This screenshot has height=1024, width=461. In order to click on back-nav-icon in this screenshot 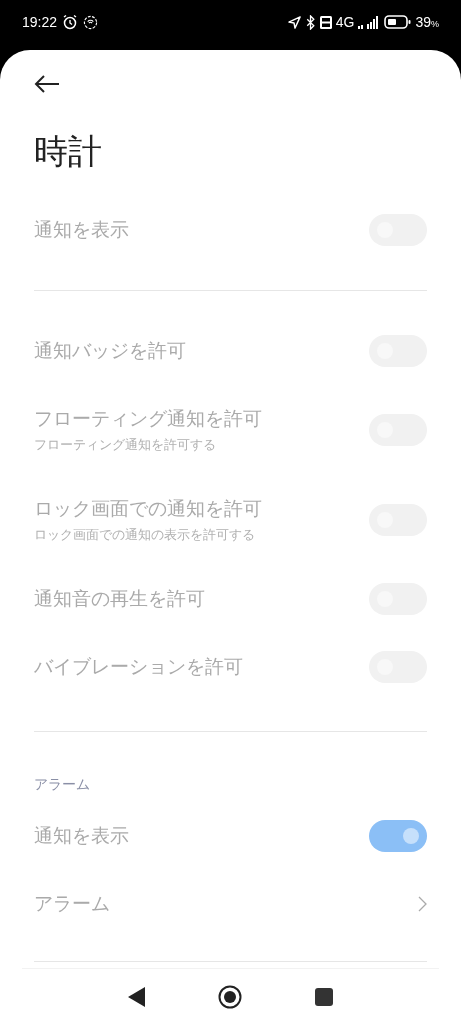, I will do `click(137, 996)`.